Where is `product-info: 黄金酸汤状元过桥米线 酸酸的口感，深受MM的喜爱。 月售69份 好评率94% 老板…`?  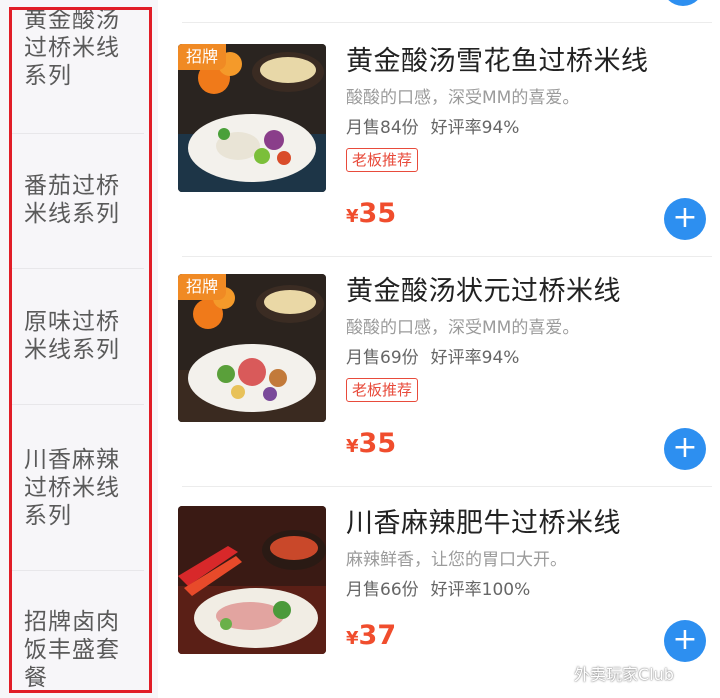
product-info: 黄金酸汤状元过桥米线 酸酸的口感，深受MM的喜爱。 月售69份 好评率94% 老板… is located at coordinates (526, 338).